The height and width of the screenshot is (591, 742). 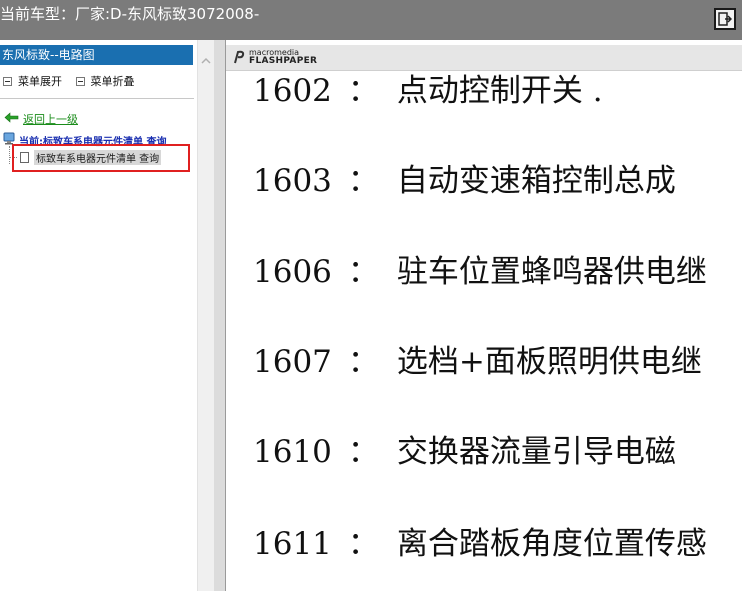 I want to click on back-arrow-icon, so click(x=11, y=119).